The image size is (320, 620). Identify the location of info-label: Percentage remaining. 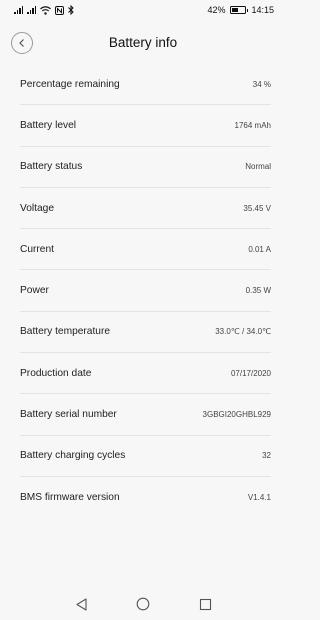
(70, 84).